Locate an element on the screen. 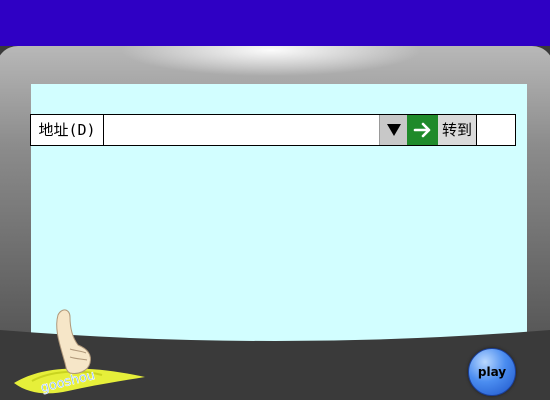 The image size is (550, 400). address-label: 地址(D) is located at coordinates (67, 130).